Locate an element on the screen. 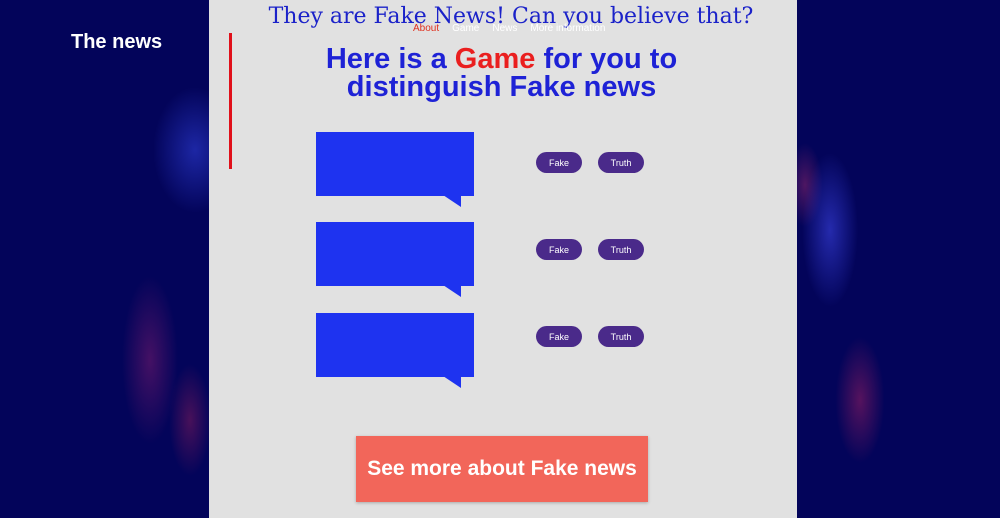 This screenshot has width=1000, height=518. nav-item-news: News is located at coordinates (504, 28).